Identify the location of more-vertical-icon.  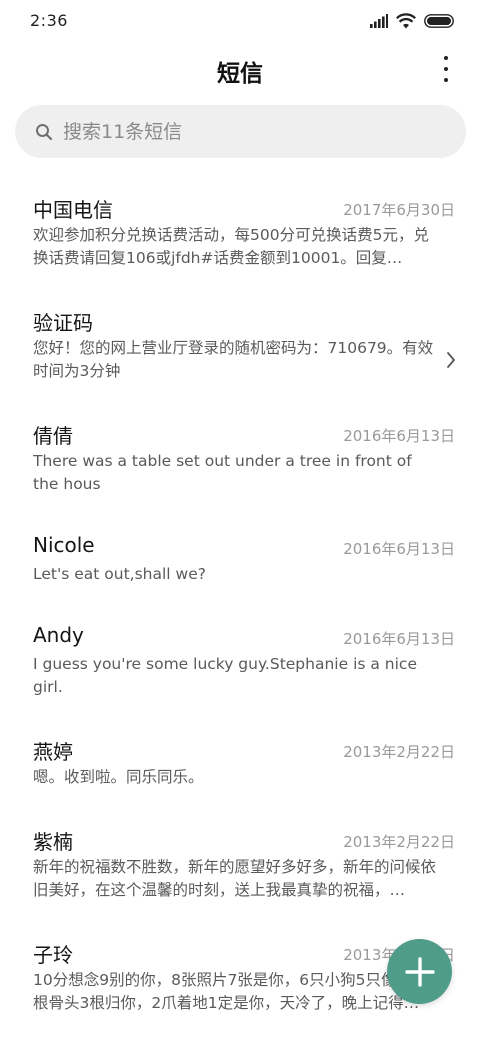
(446, 58).